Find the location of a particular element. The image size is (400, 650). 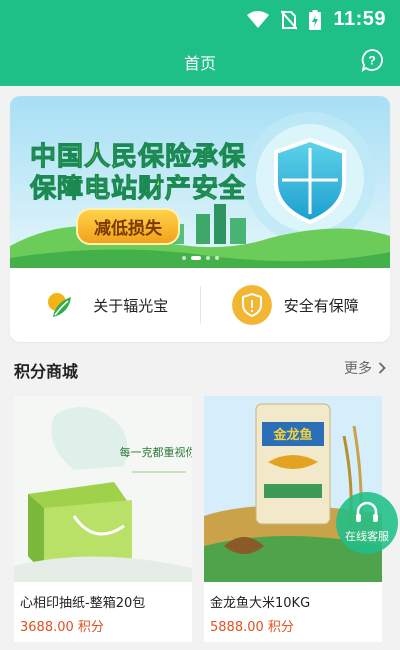

carousel-dot-active is located at coordinates (195, 258).